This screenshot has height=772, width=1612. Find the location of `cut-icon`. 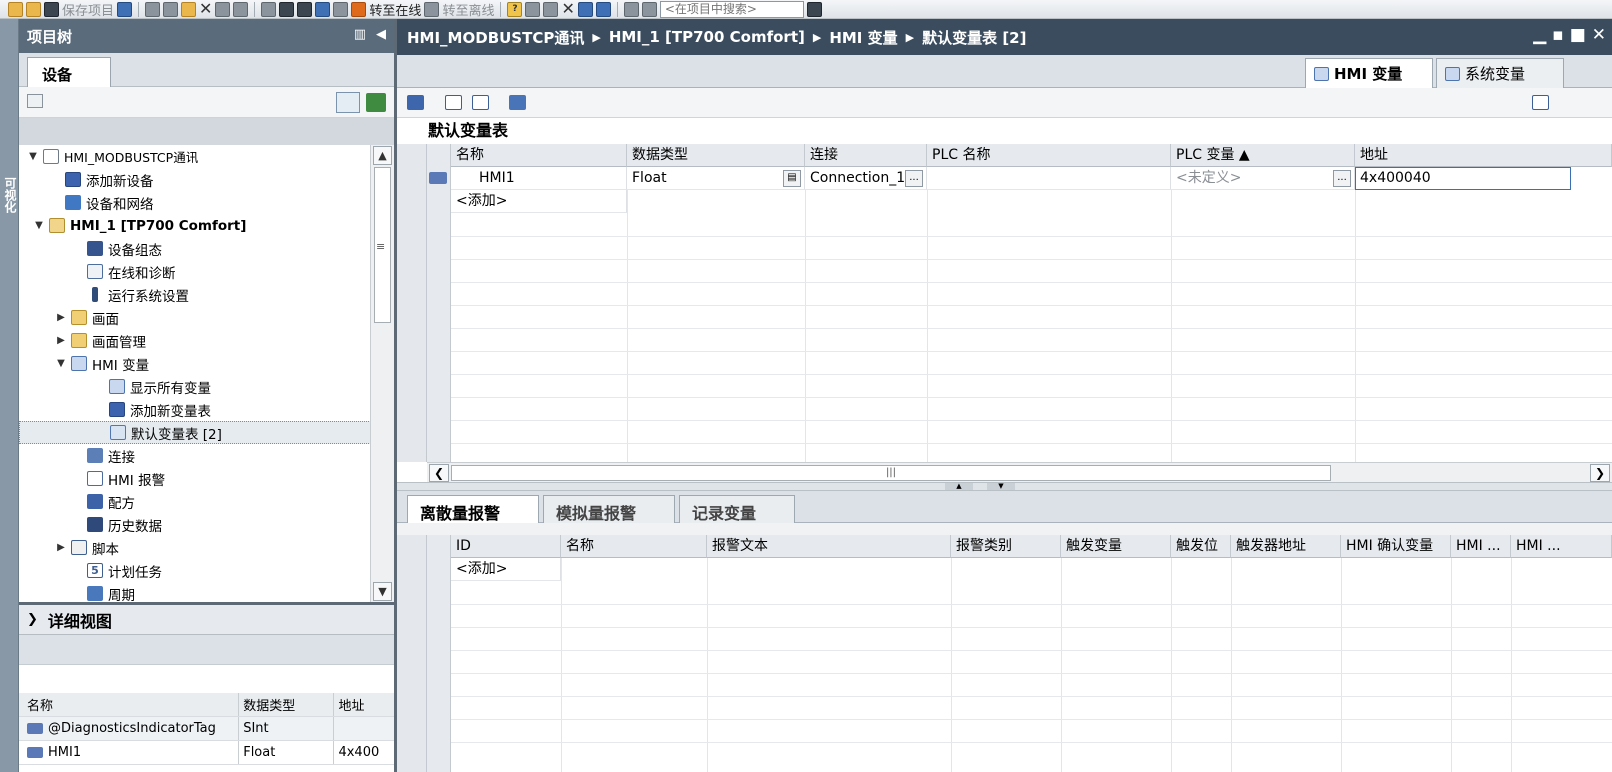

cut-icon is located at coordinates (153, 9).